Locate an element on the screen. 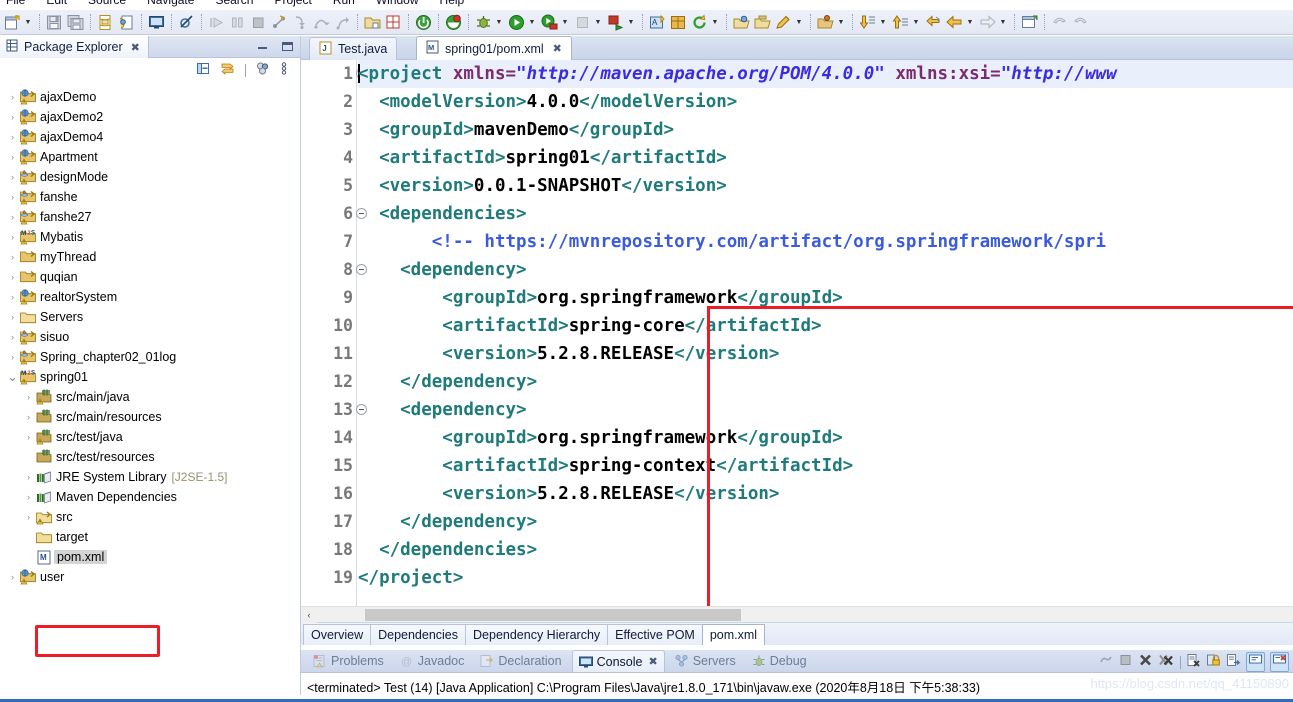 The width and height of the screenshot is (1293, 702). save-icon is located at coordinates (54, 22).